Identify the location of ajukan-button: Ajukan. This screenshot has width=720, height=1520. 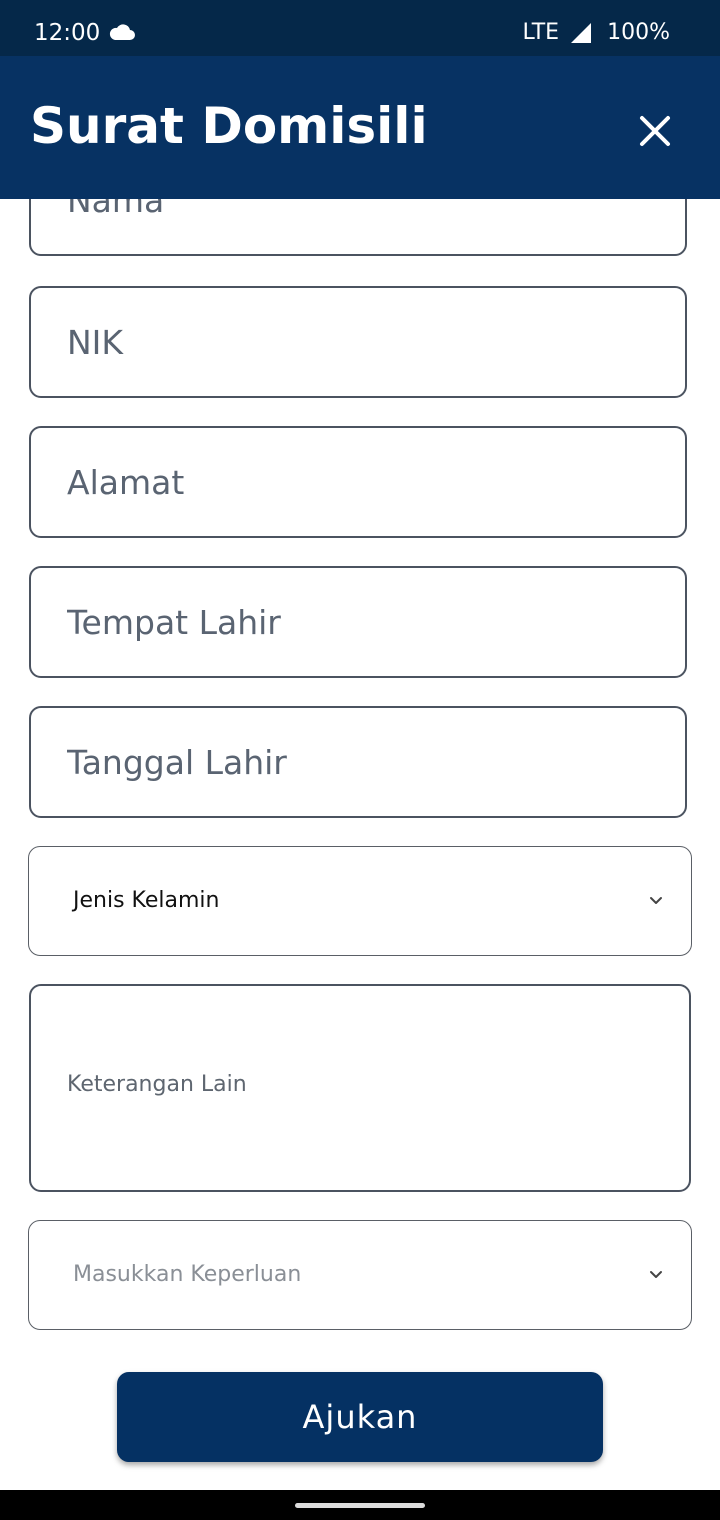
(360, 1417).